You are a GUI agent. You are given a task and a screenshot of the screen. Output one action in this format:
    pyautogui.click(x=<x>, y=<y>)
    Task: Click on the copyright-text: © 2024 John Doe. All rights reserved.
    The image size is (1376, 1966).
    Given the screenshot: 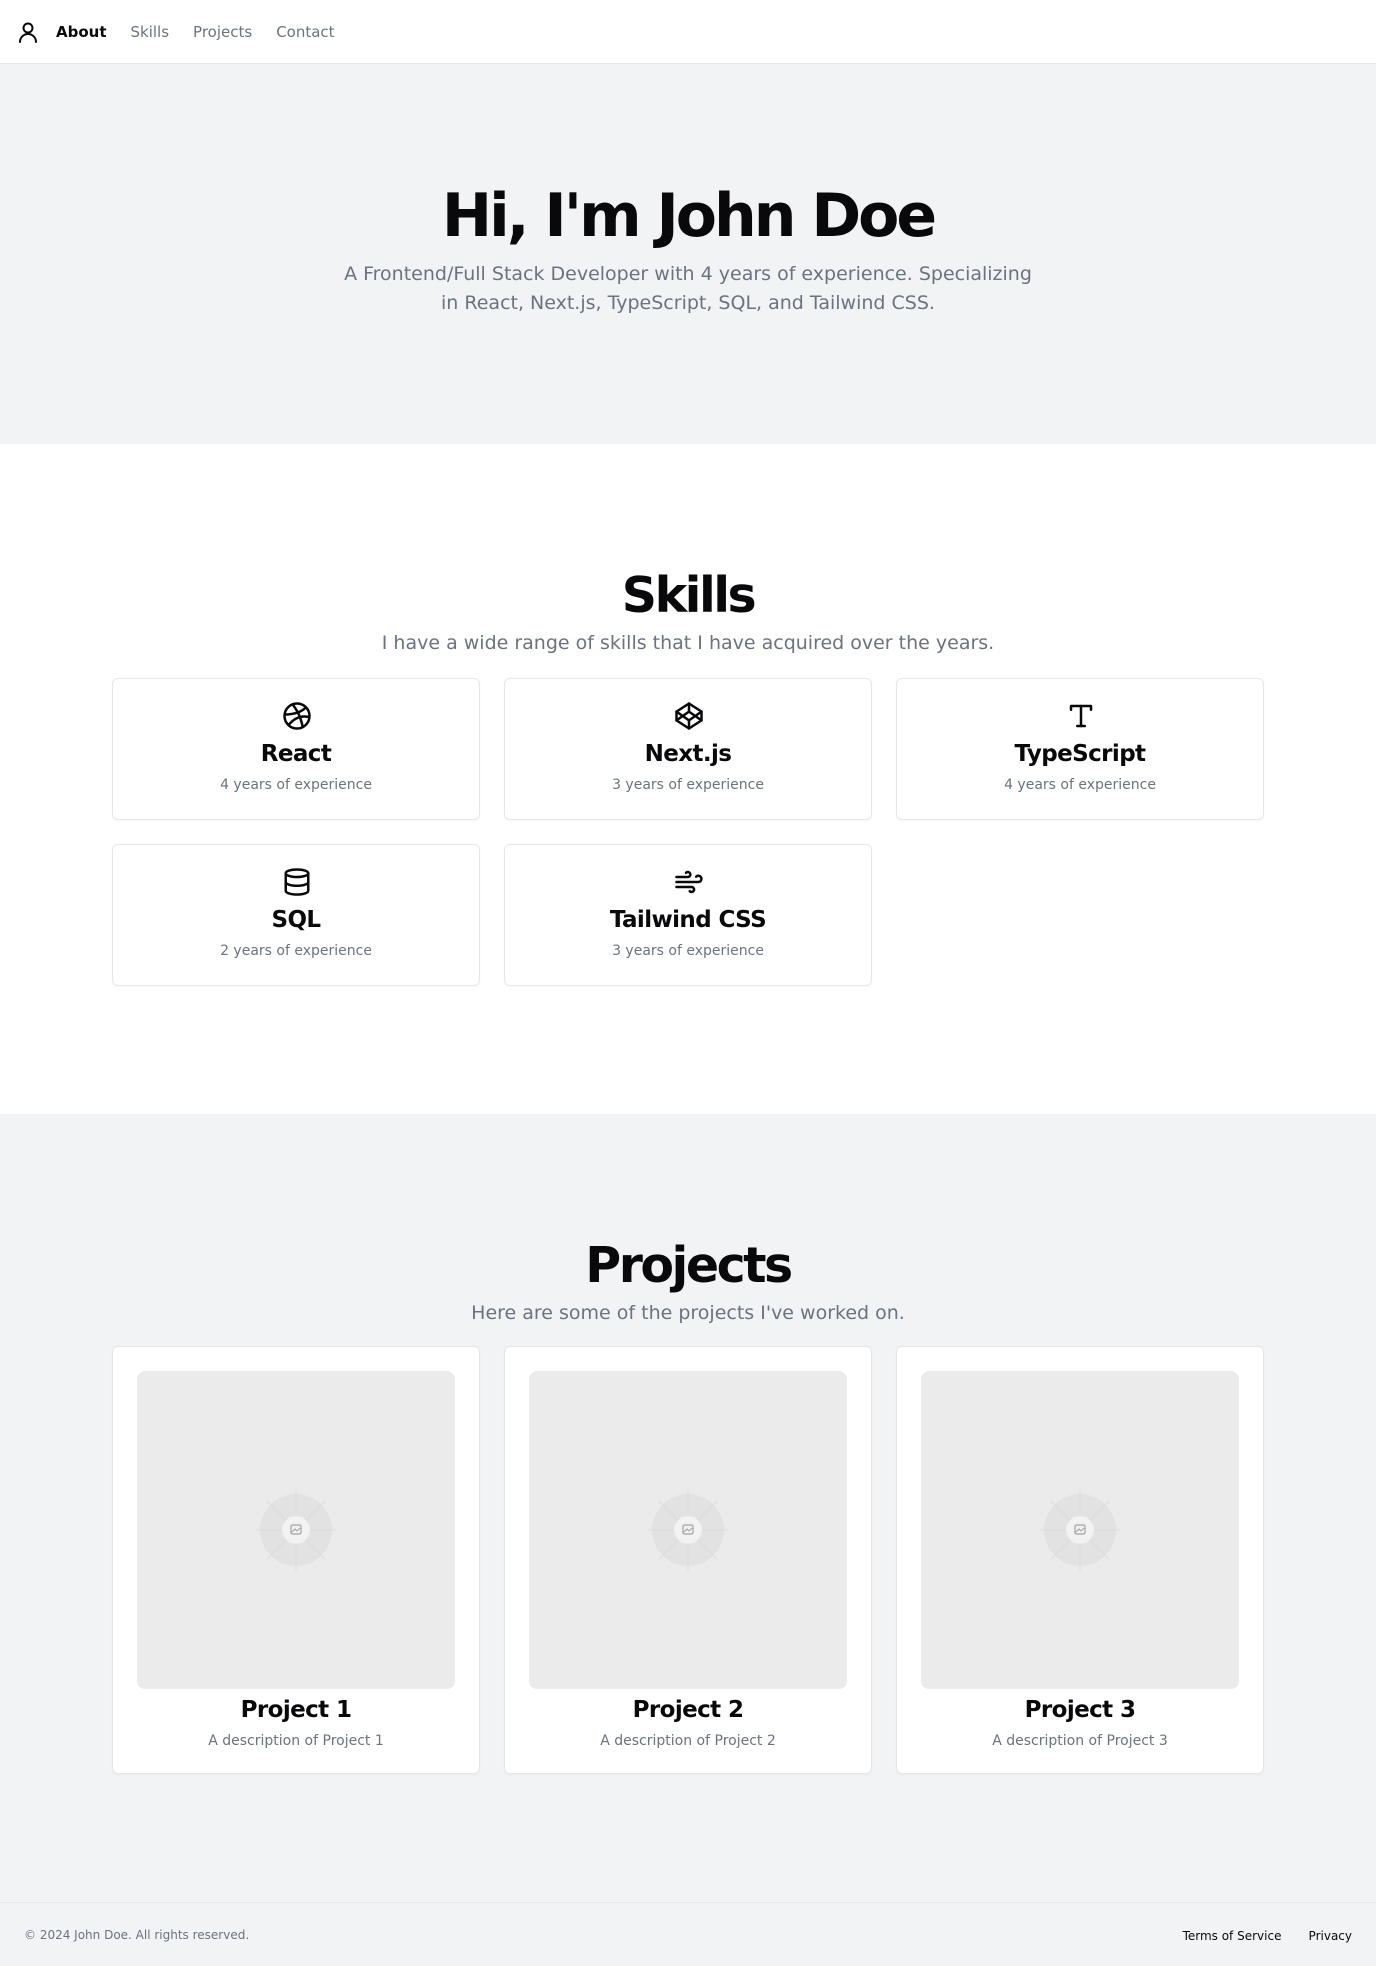 What is the action you would take?
    pyautogui.click(x=137, y=1934)
    